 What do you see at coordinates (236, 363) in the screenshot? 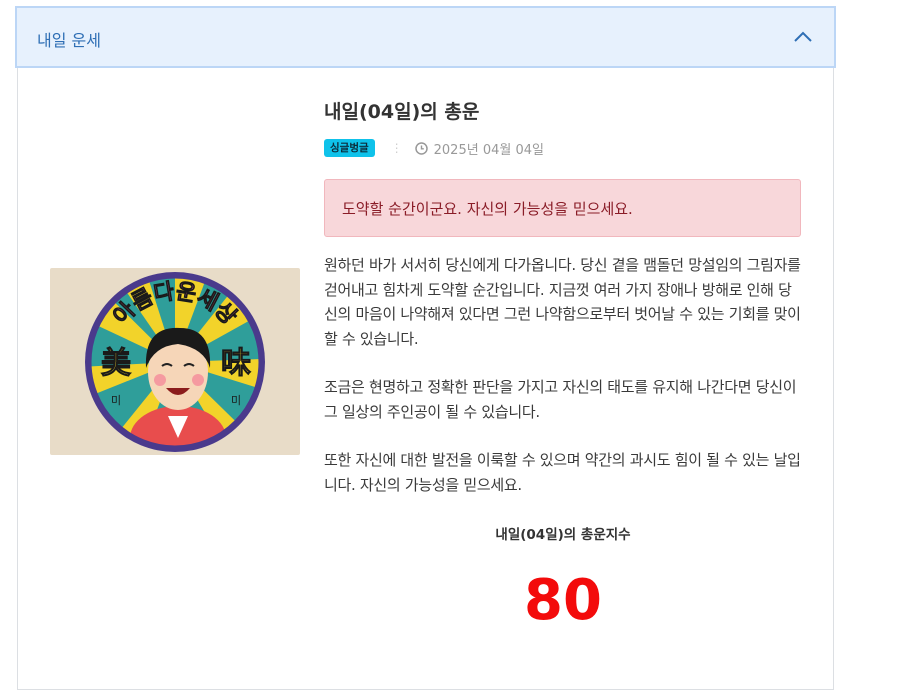
I see `logo-right-char: 味` at bounding box center [236, 363].